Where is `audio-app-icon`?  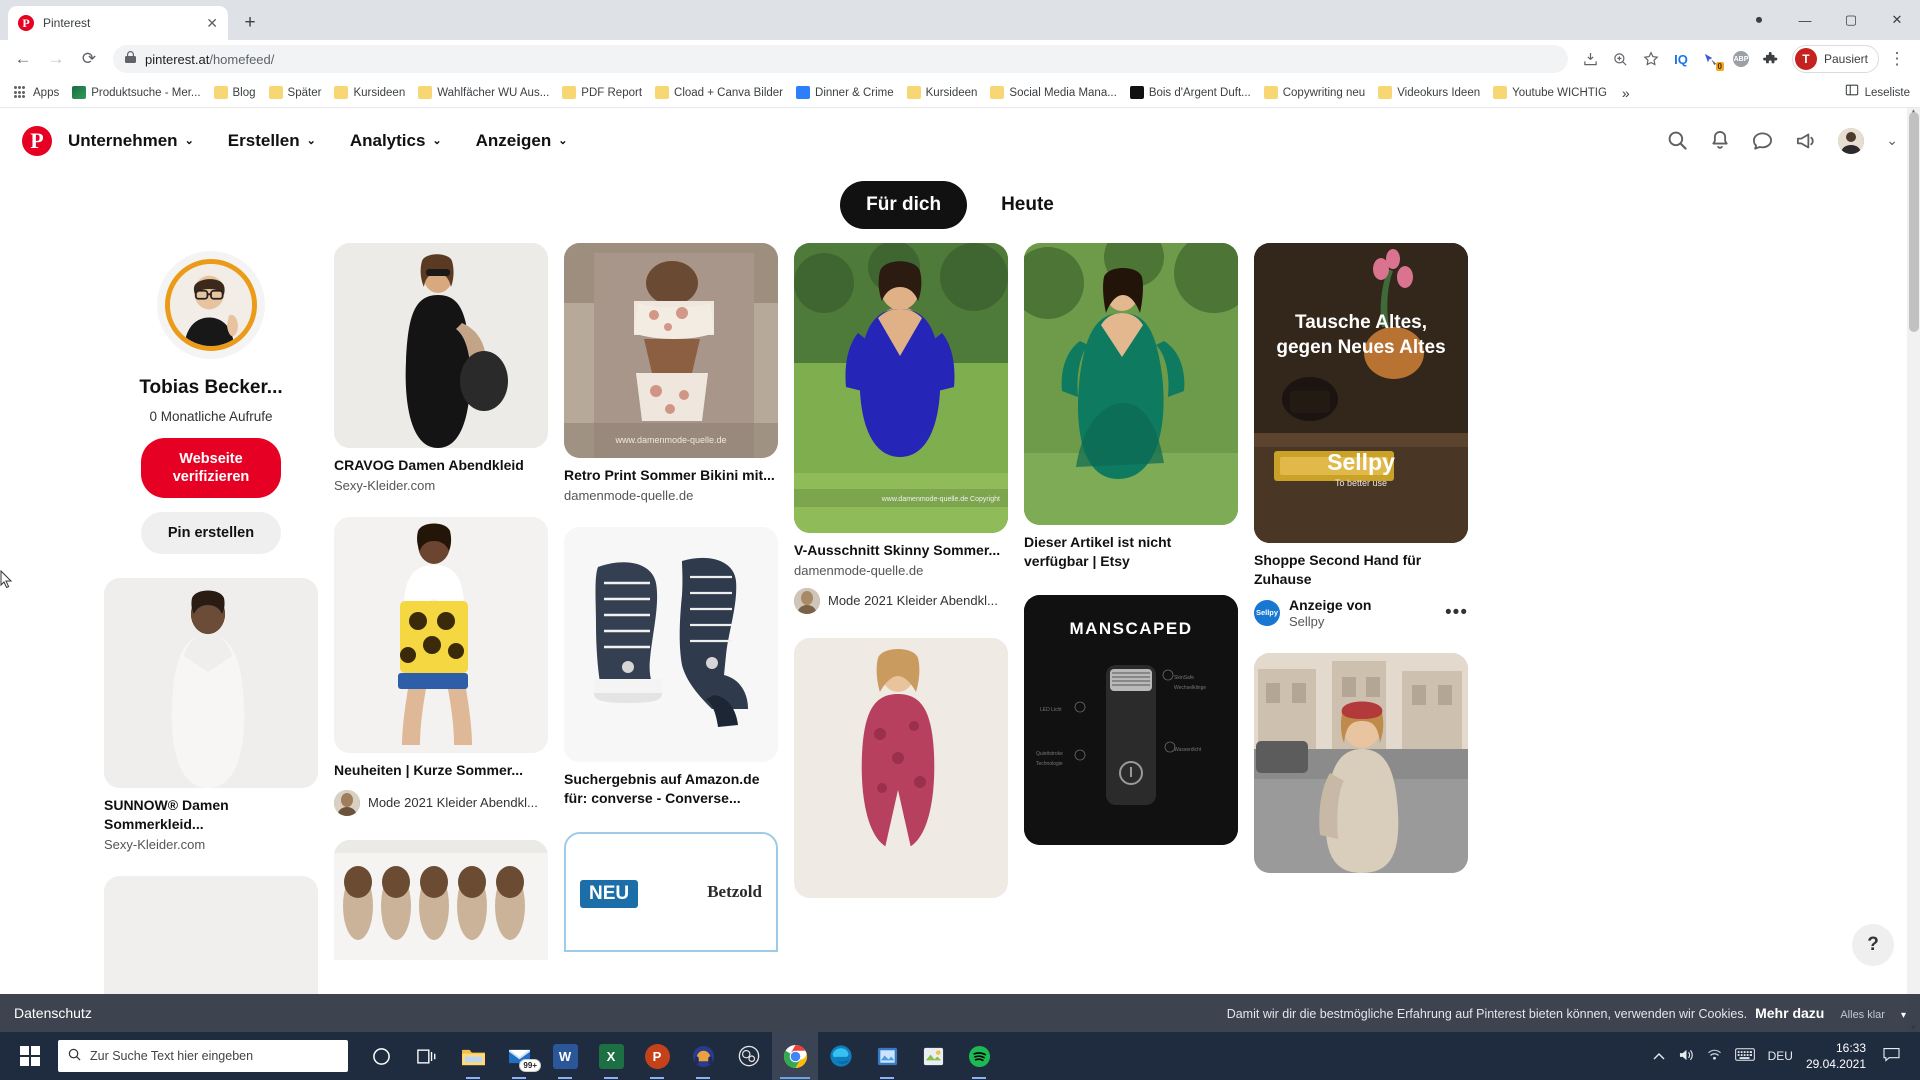 audio-app-icon is located at coordinates (703, 1056).